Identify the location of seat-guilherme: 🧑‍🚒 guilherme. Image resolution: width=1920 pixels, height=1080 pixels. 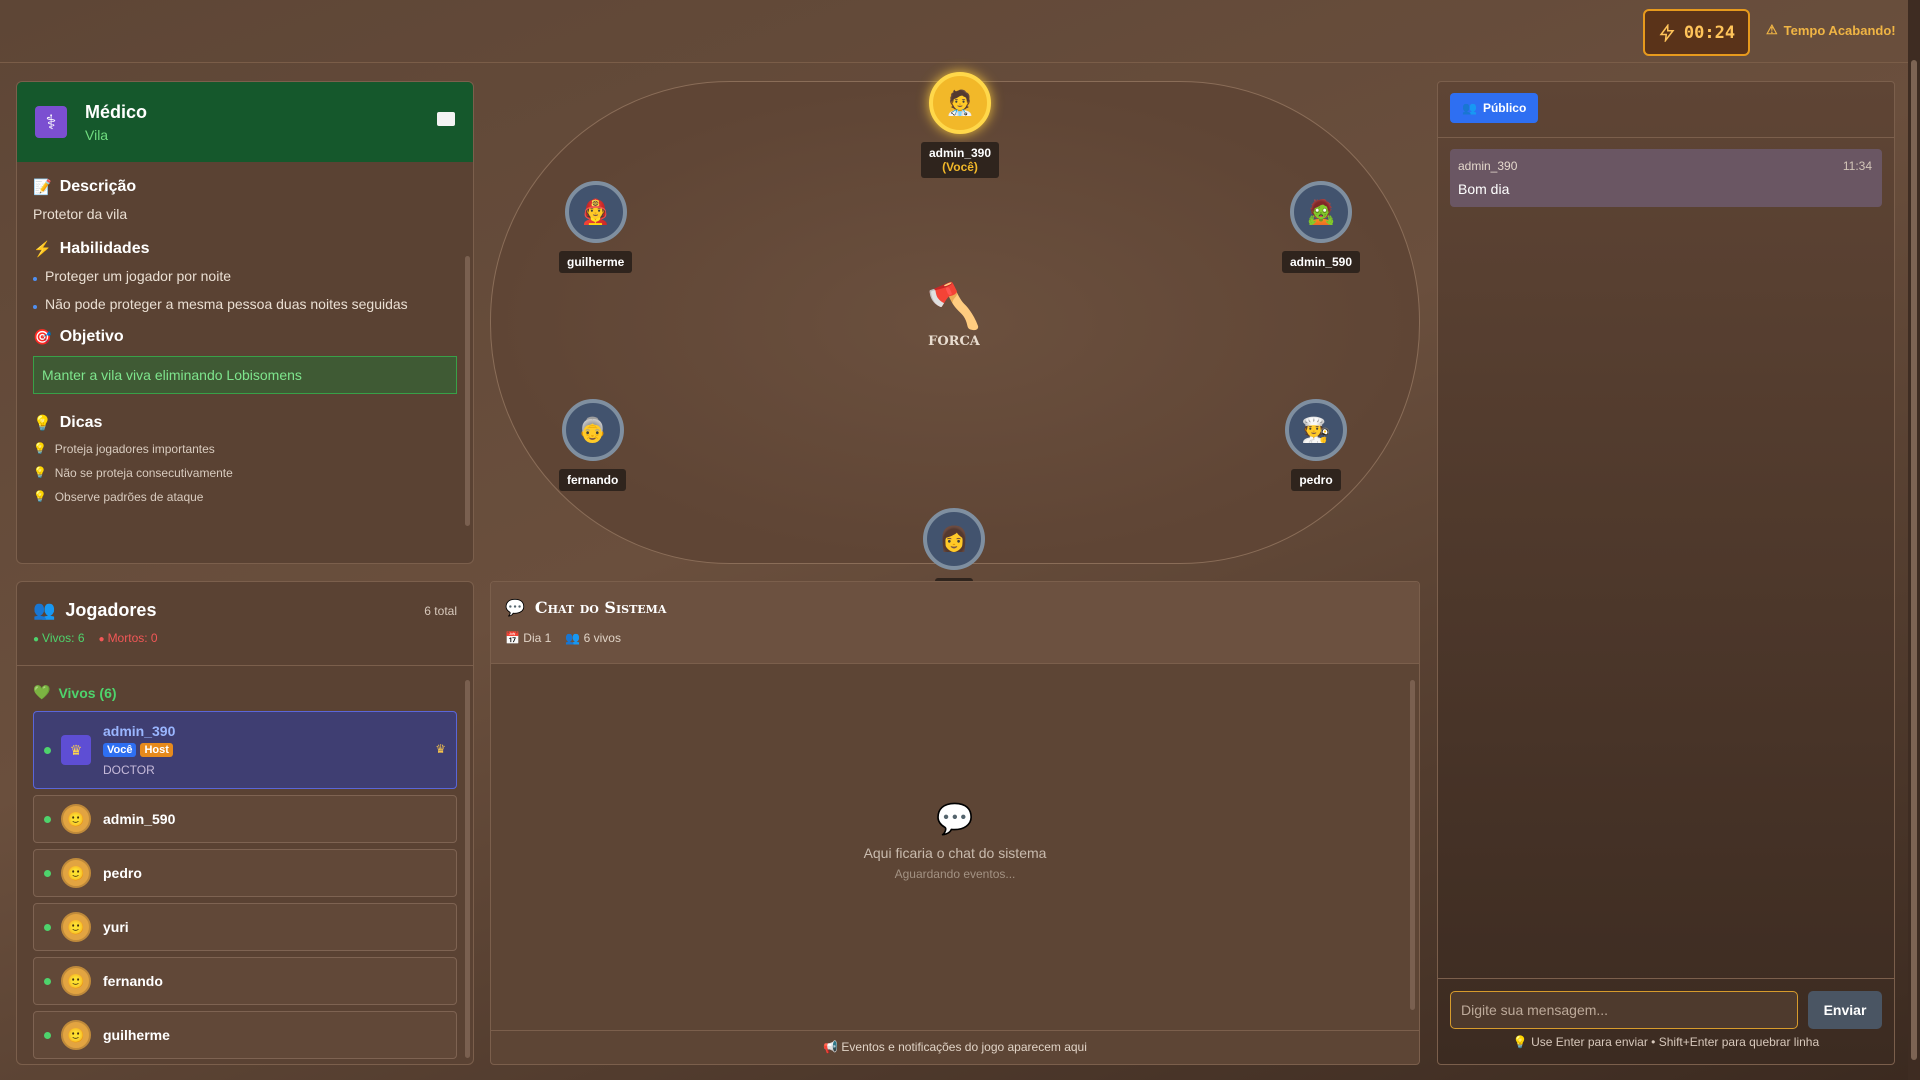
(596, 227).